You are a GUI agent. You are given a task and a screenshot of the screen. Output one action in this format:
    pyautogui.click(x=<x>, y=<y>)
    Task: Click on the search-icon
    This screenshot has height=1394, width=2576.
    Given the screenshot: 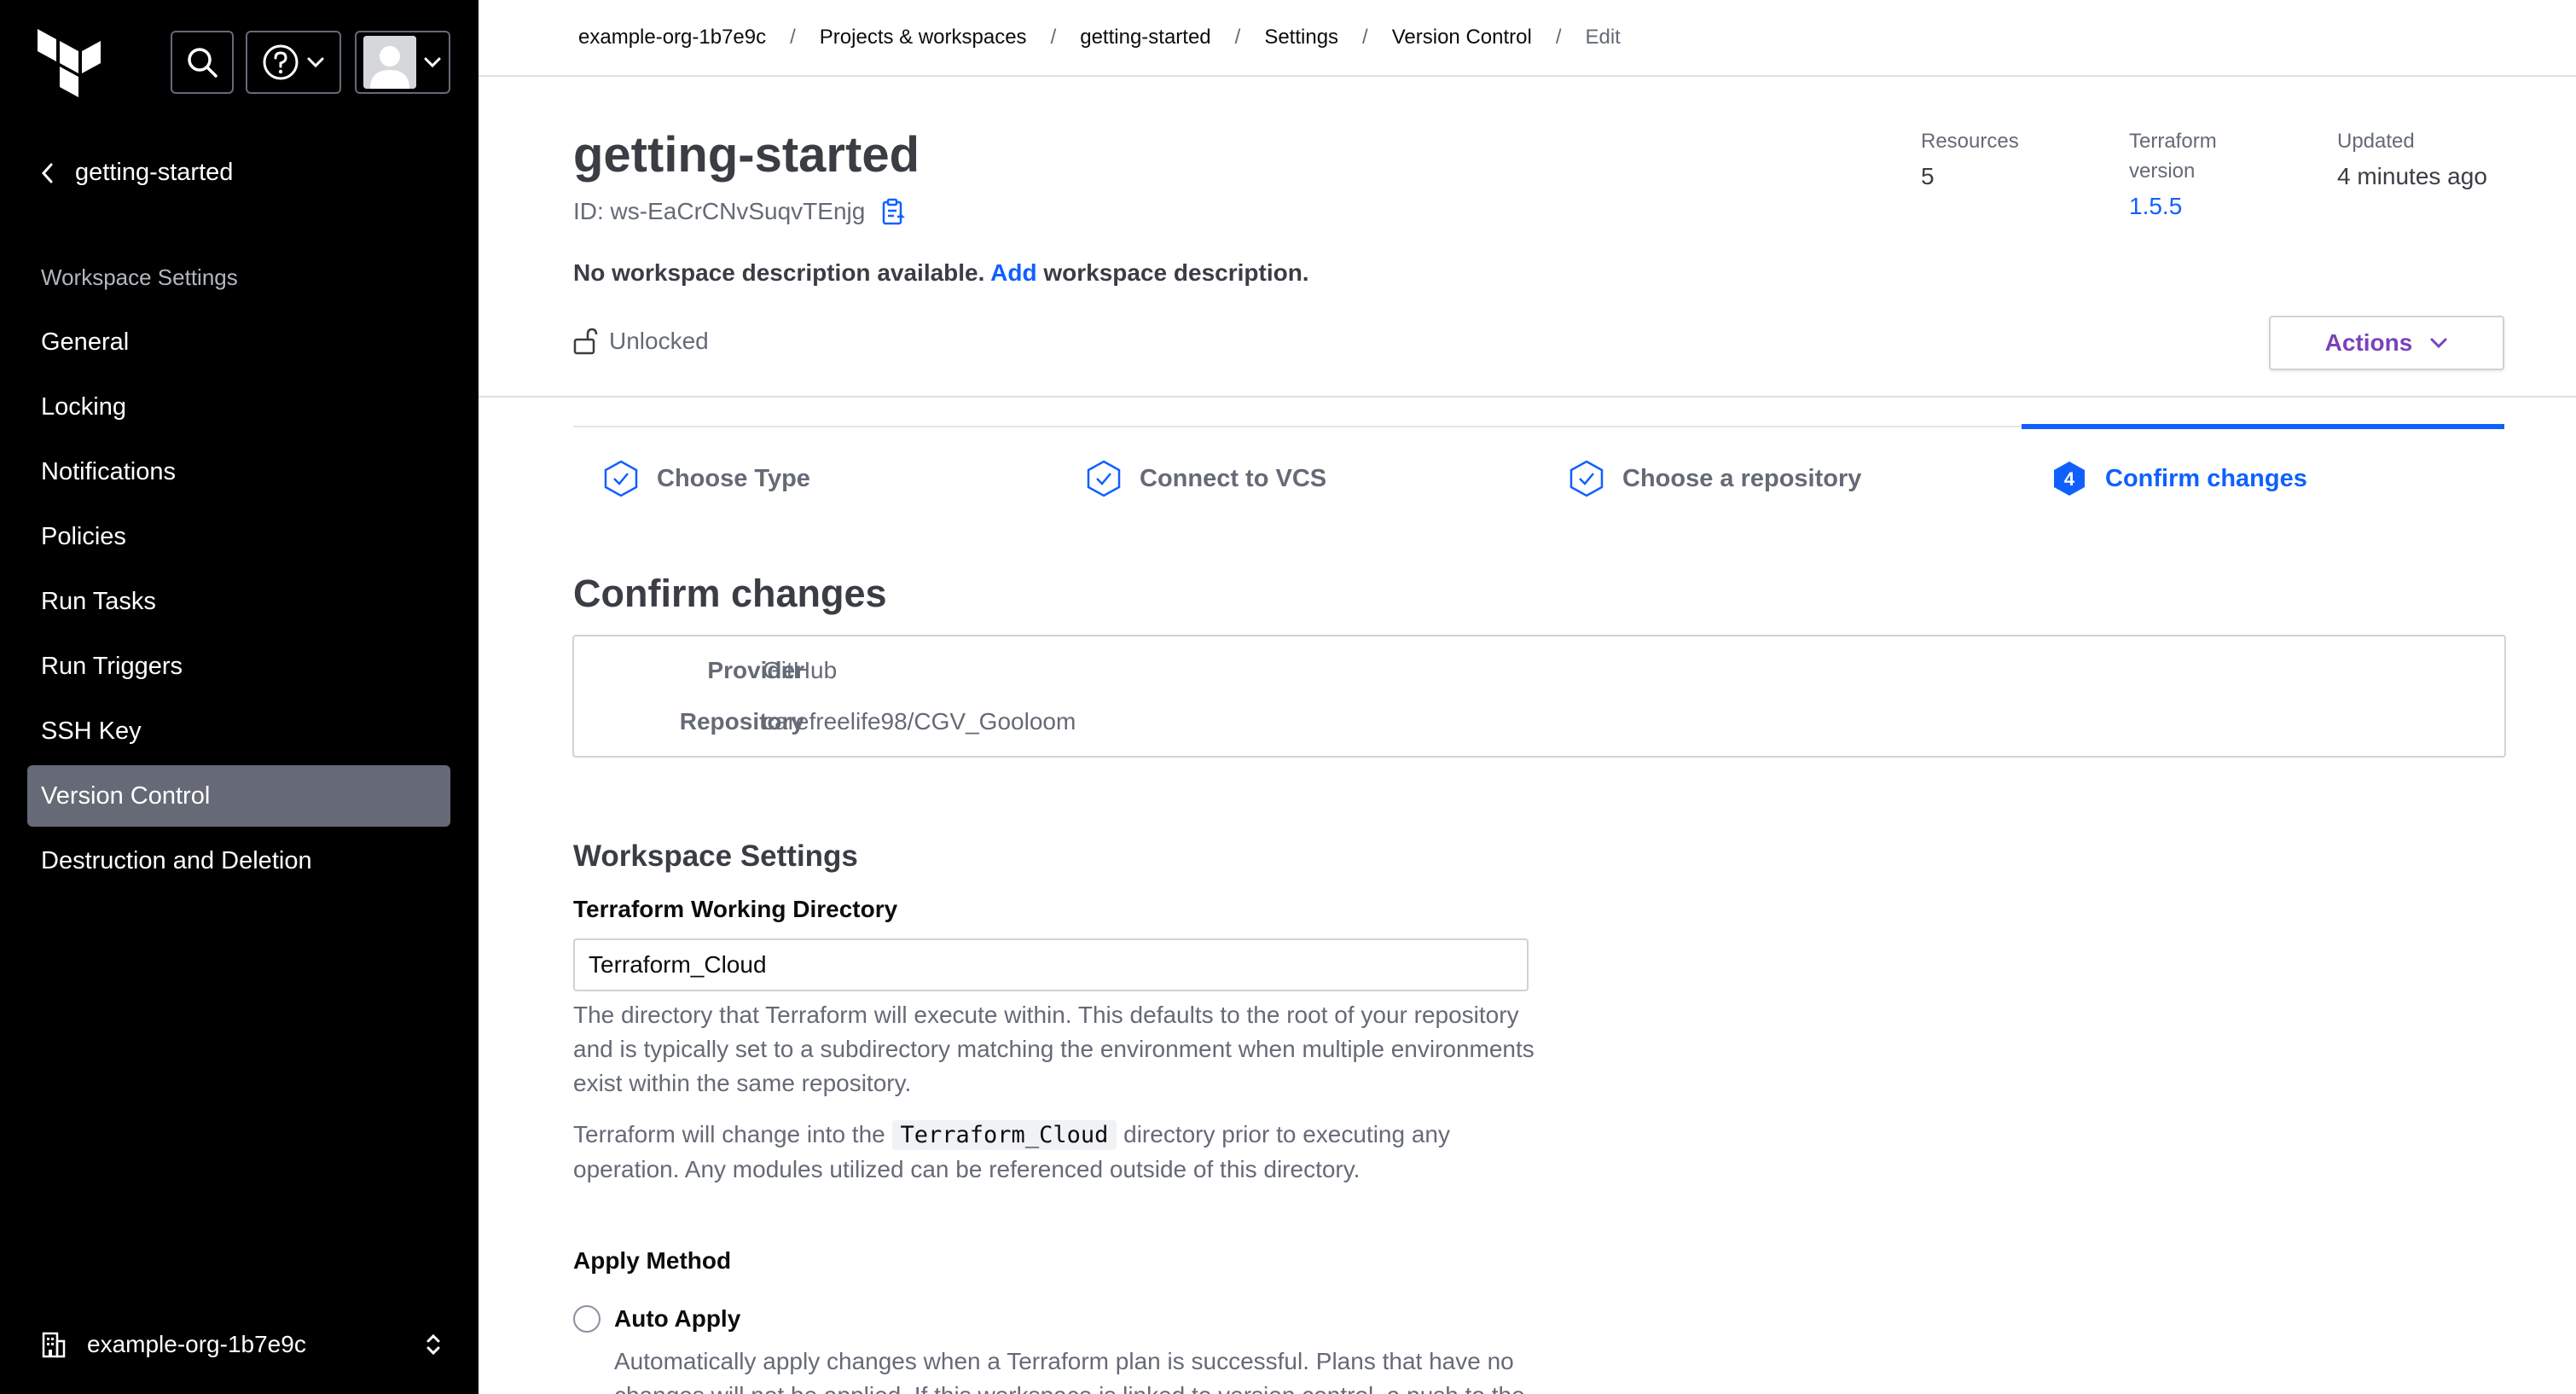 What is the action you would take?
    pyautogui.click(x=203, y=63)
    